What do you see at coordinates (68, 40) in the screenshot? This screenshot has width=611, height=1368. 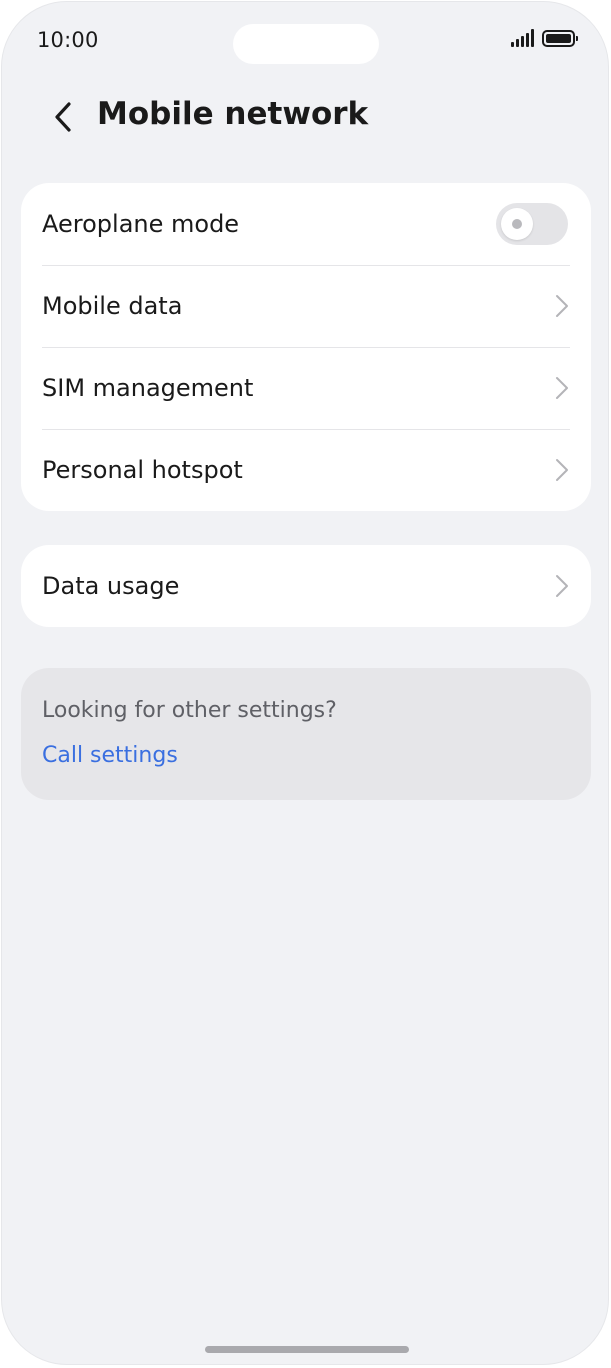 I see `status-time: 10:00` at bounding box center [68, 40].